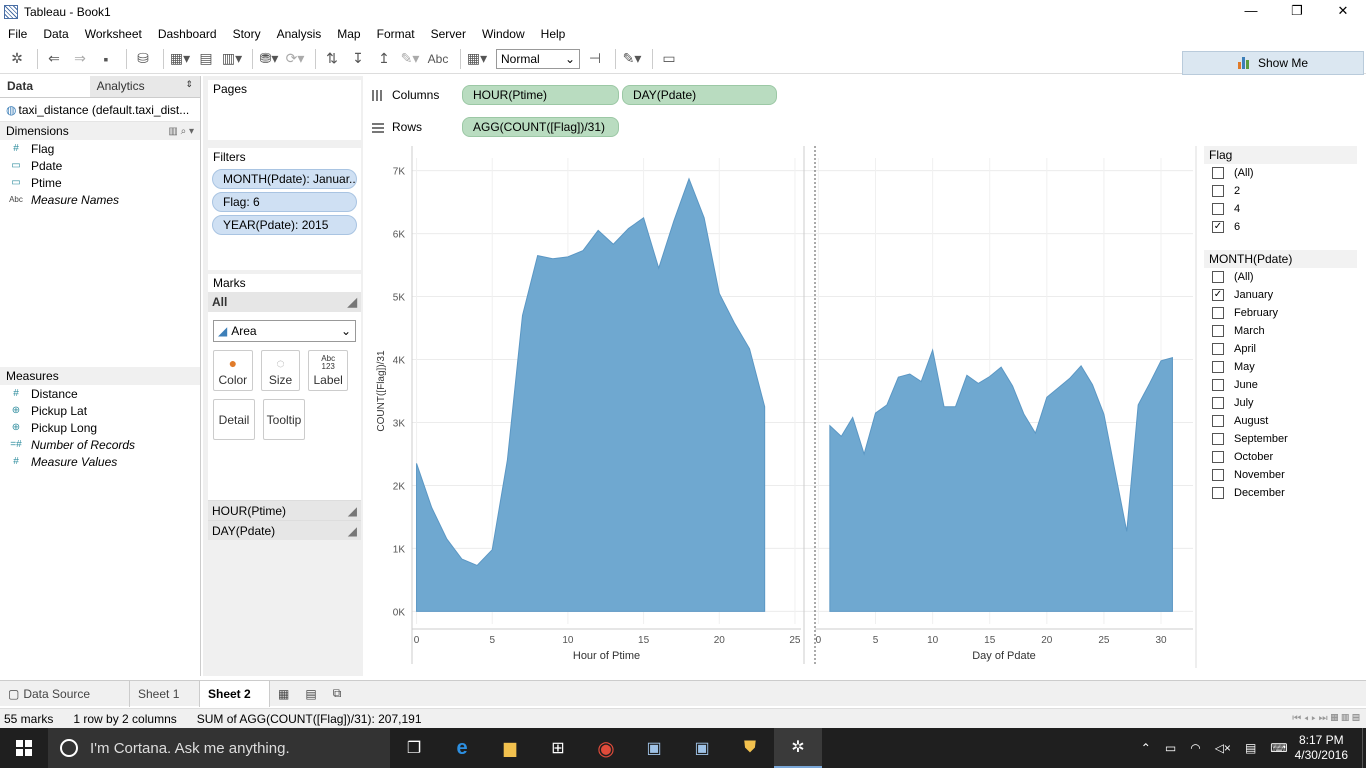 This screenshot has height=768, width=1366. Describe the element at coordinates (1280, 331) in the screenshot. I see `filter-option: March` at that location.